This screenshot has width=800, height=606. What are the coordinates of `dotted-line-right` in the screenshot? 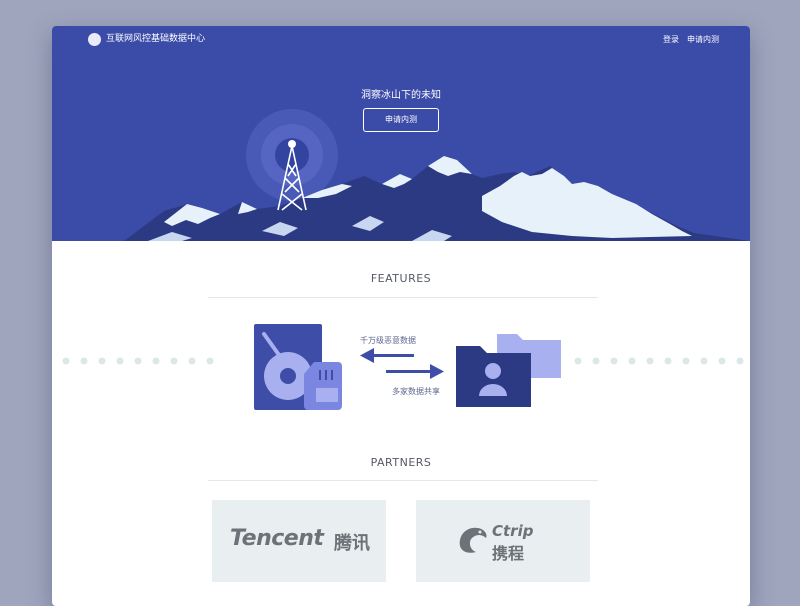 It's located at (659, 361).